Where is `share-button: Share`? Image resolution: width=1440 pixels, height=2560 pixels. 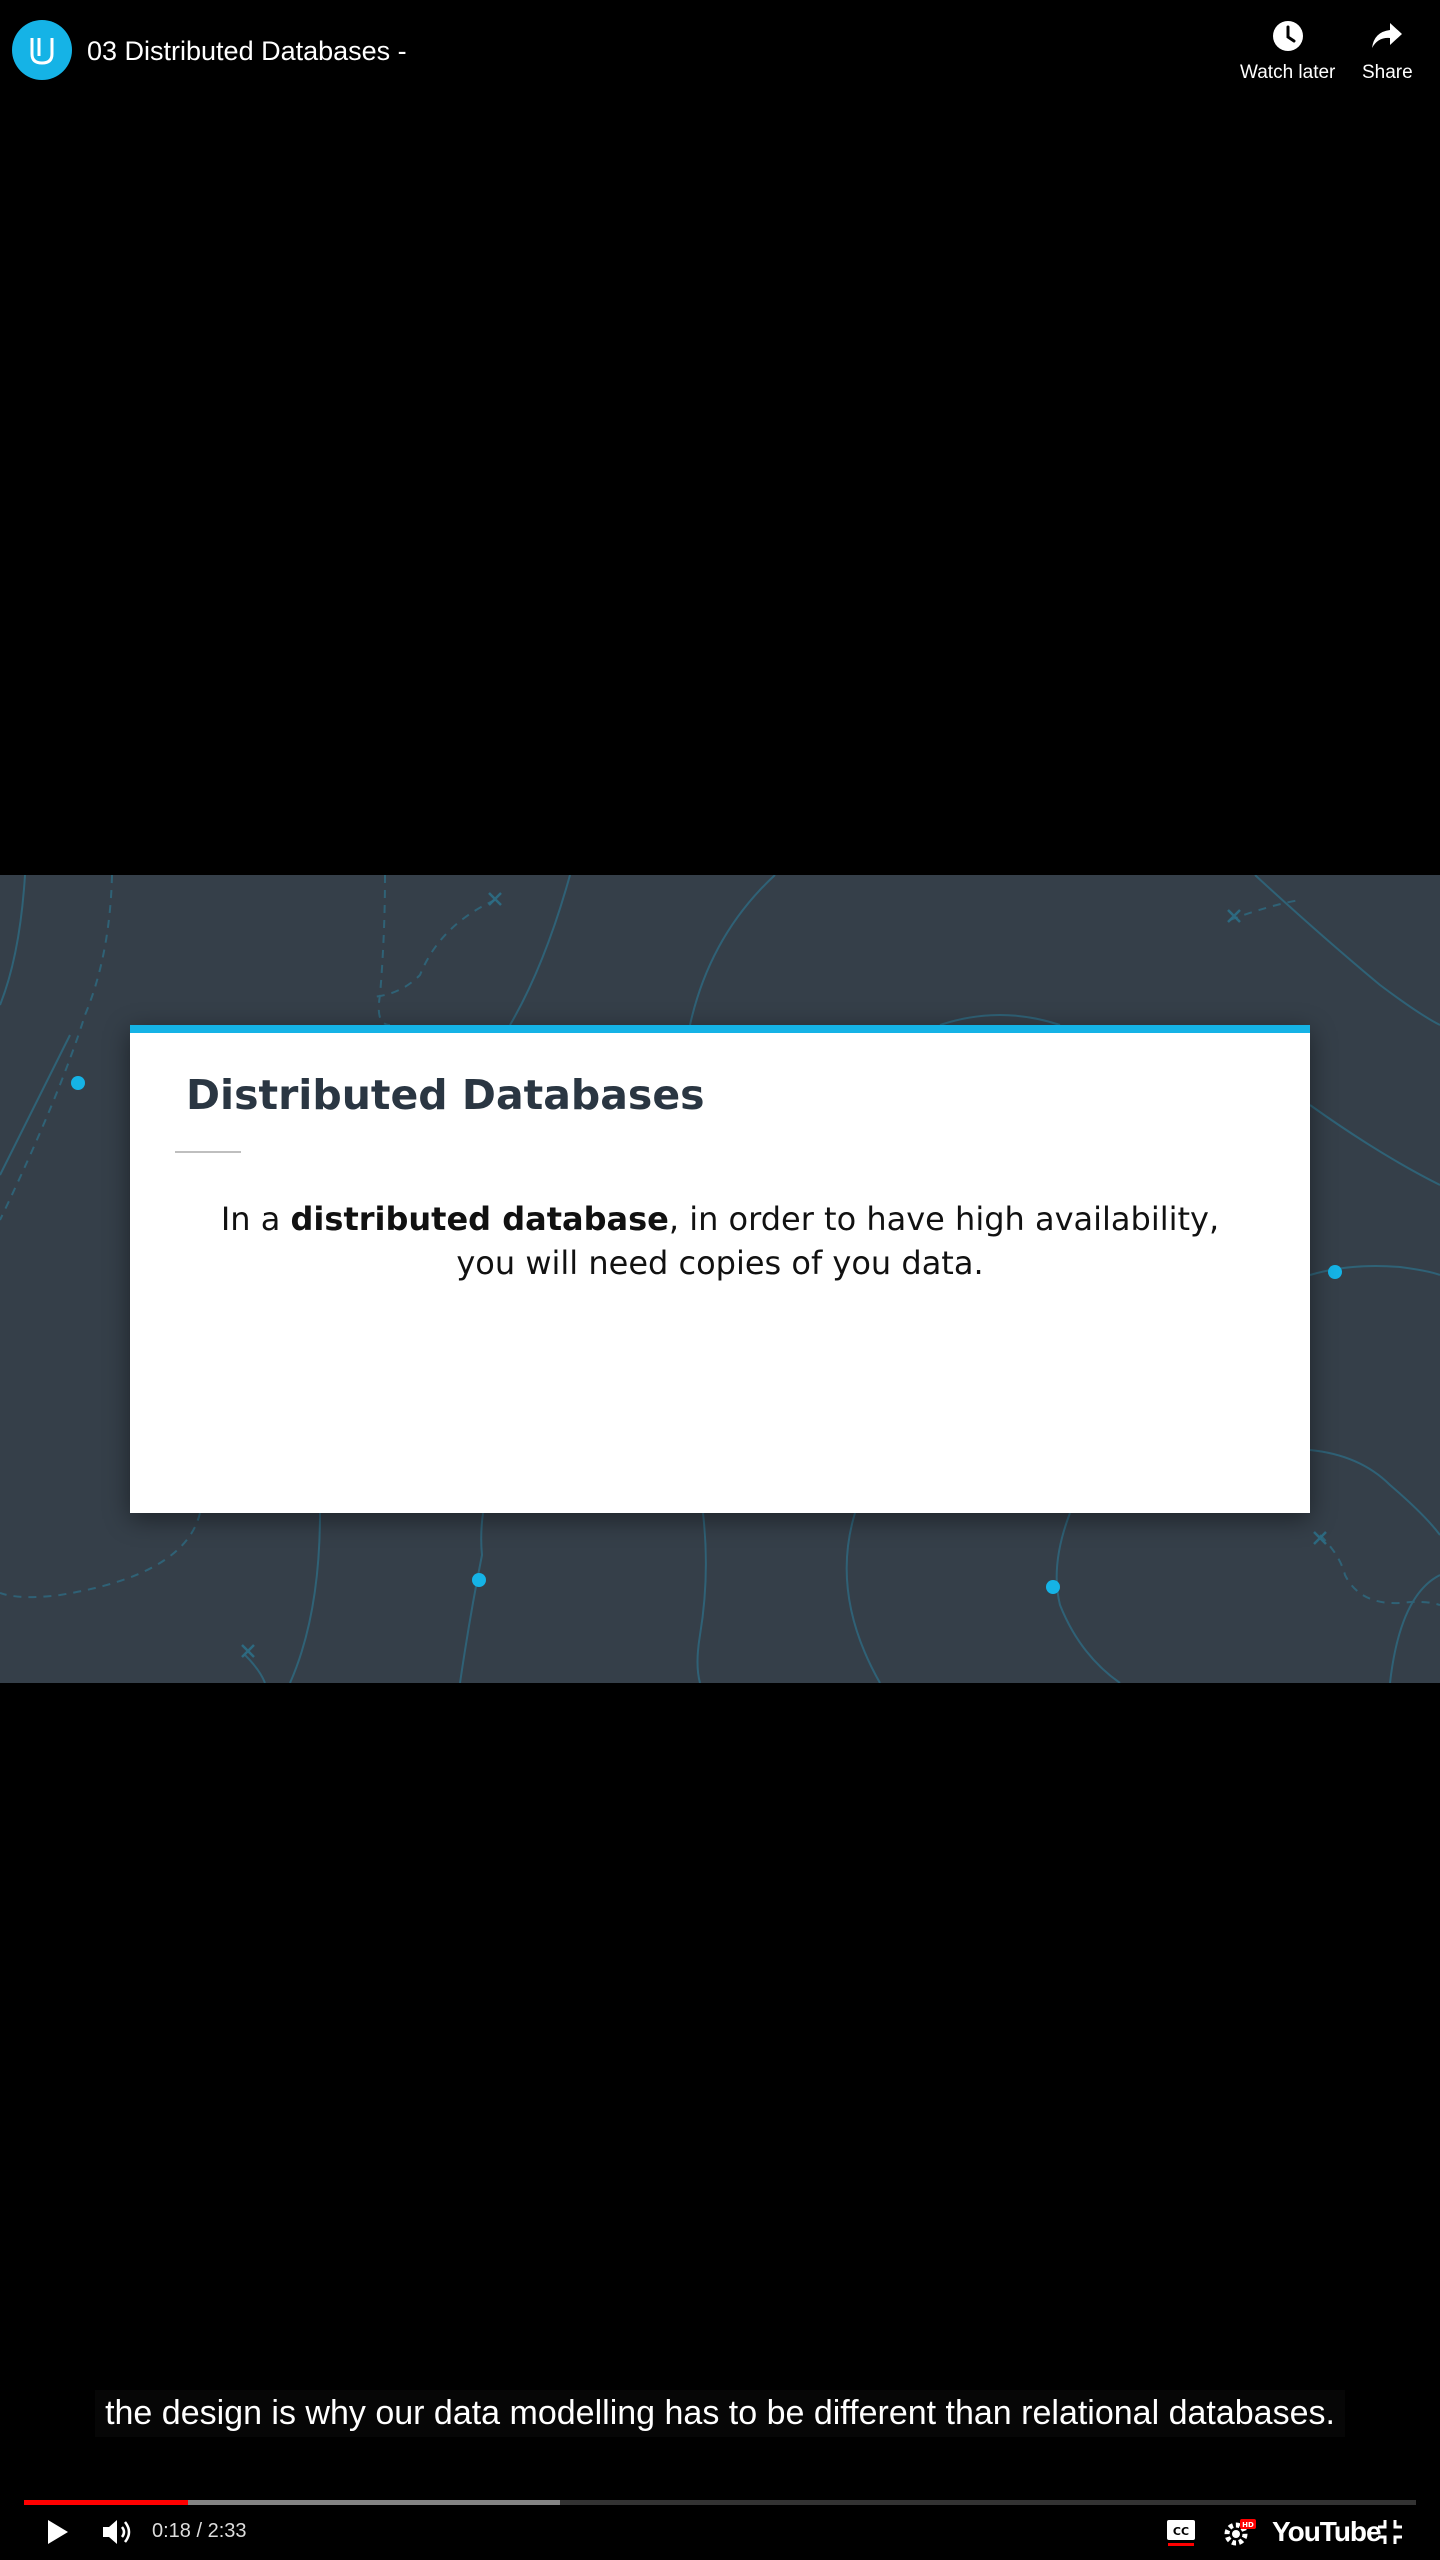
share-button: Share is located at coordinates (1387, 50).